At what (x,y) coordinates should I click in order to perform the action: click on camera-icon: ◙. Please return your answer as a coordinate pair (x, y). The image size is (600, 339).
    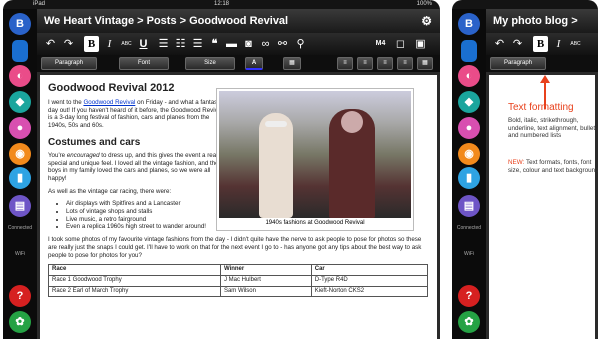
    Looking at the image, I should click on (248, 44).